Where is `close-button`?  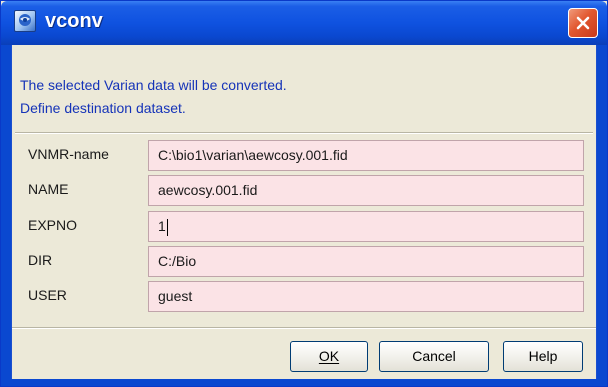 close-button is located at coordinates (583, 23).